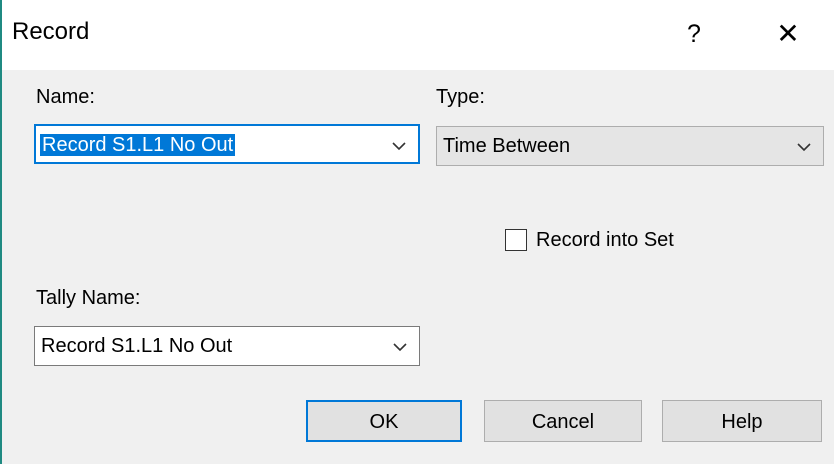  What do you see at coordinates (138, 145) in the screenshot?
I see `name-input-value: Record S1.L1 No Out` at bounding box center [138, 145].